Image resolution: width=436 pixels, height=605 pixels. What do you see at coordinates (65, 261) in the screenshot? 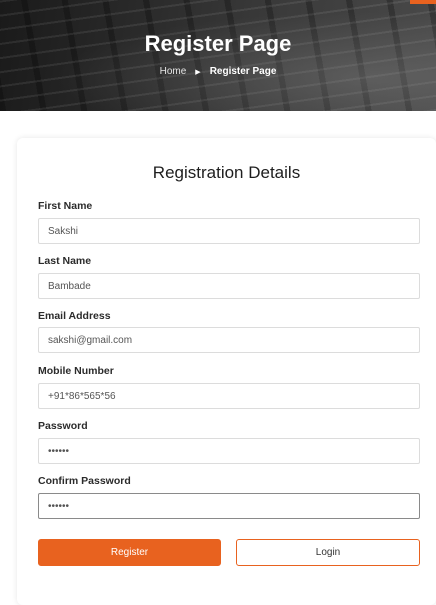
I see `last-name-label: Last Name` at bounding box center [65, 261].